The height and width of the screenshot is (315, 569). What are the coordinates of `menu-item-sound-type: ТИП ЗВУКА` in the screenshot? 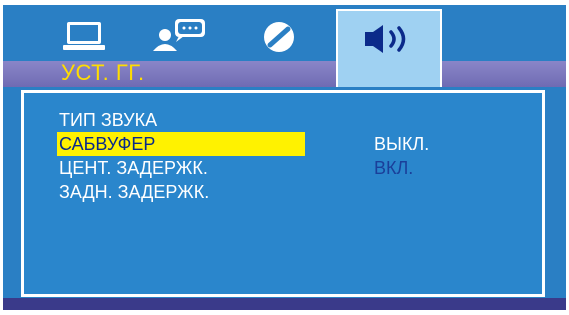 It's located at (107, 120).